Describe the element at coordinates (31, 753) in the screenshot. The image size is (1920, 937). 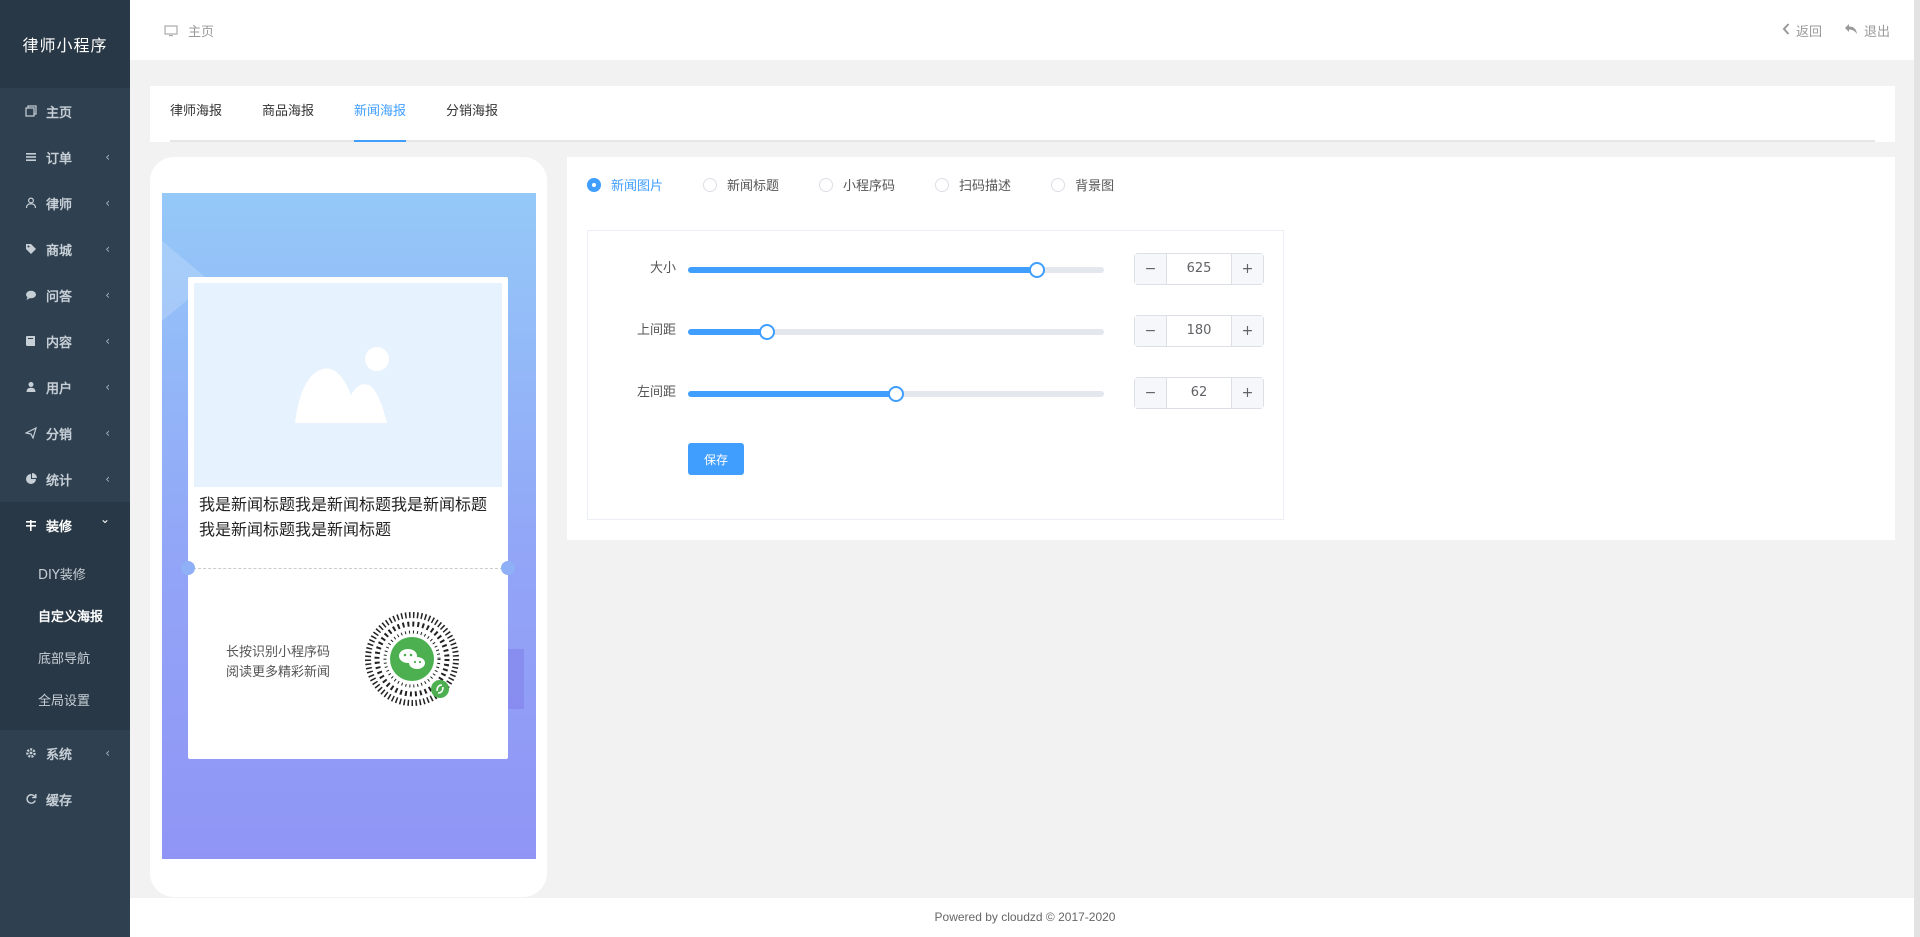
I see `gear-icon` at that location.